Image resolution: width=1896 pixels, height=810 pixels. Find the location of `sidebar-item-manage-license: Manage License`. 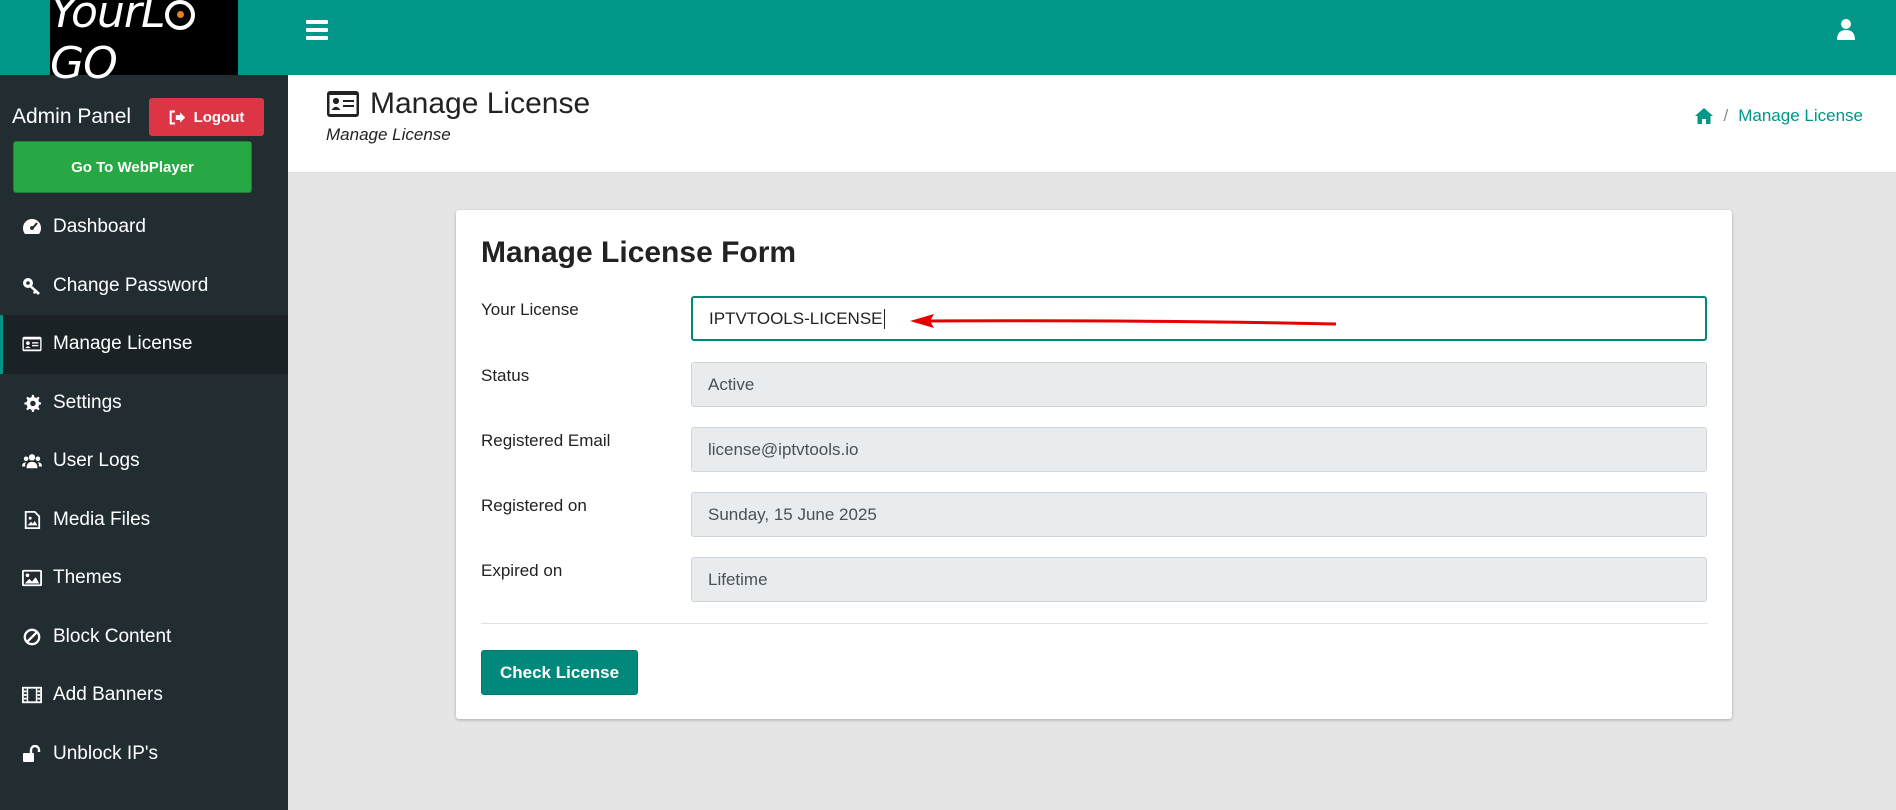

sidebar-item-manage-license: Manage License is located at coordinates (144, 344).